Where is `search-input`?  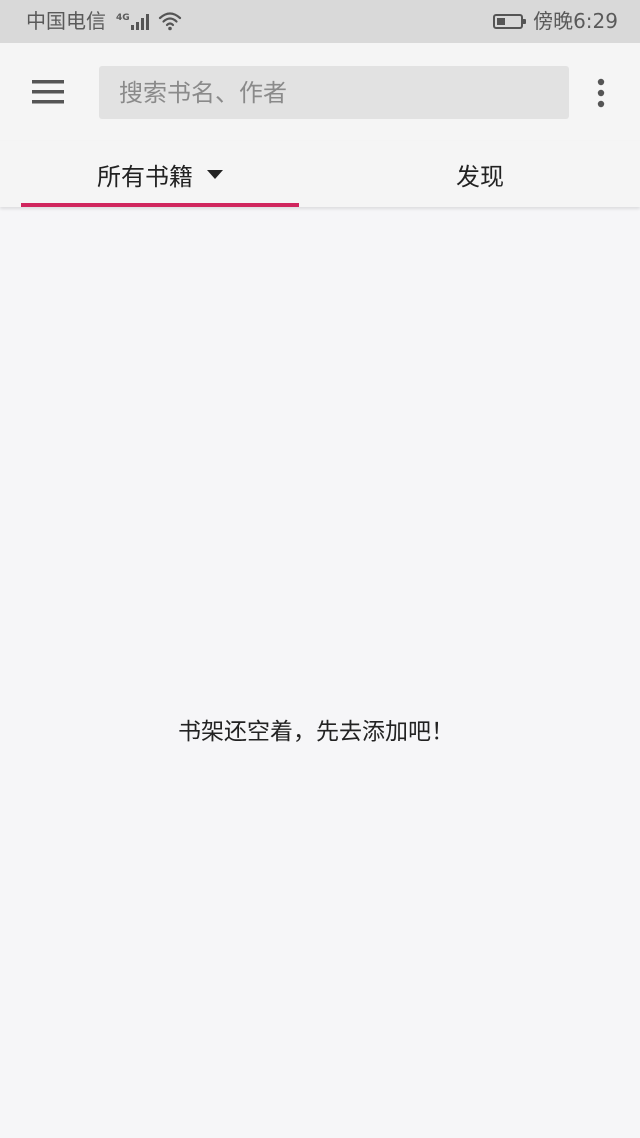
search-input is located at coordinates (334, 92).